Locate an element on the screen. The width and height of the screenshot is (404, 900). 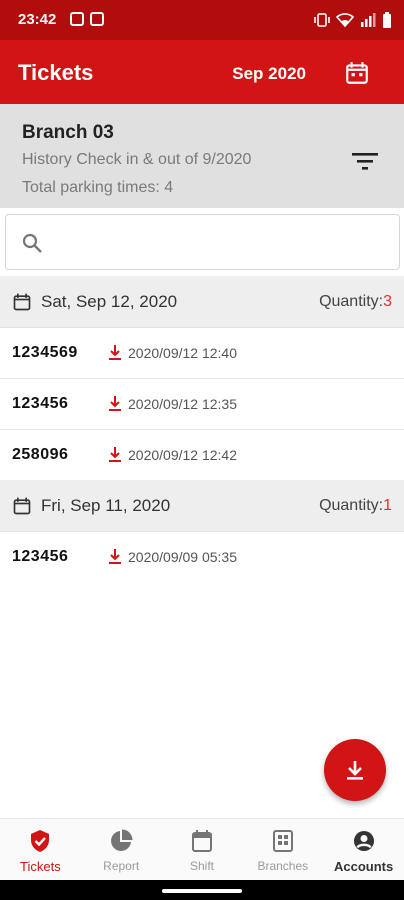
branch-subtitle: History Check in & out of 9/2020 is located at coordinates (137, 159).